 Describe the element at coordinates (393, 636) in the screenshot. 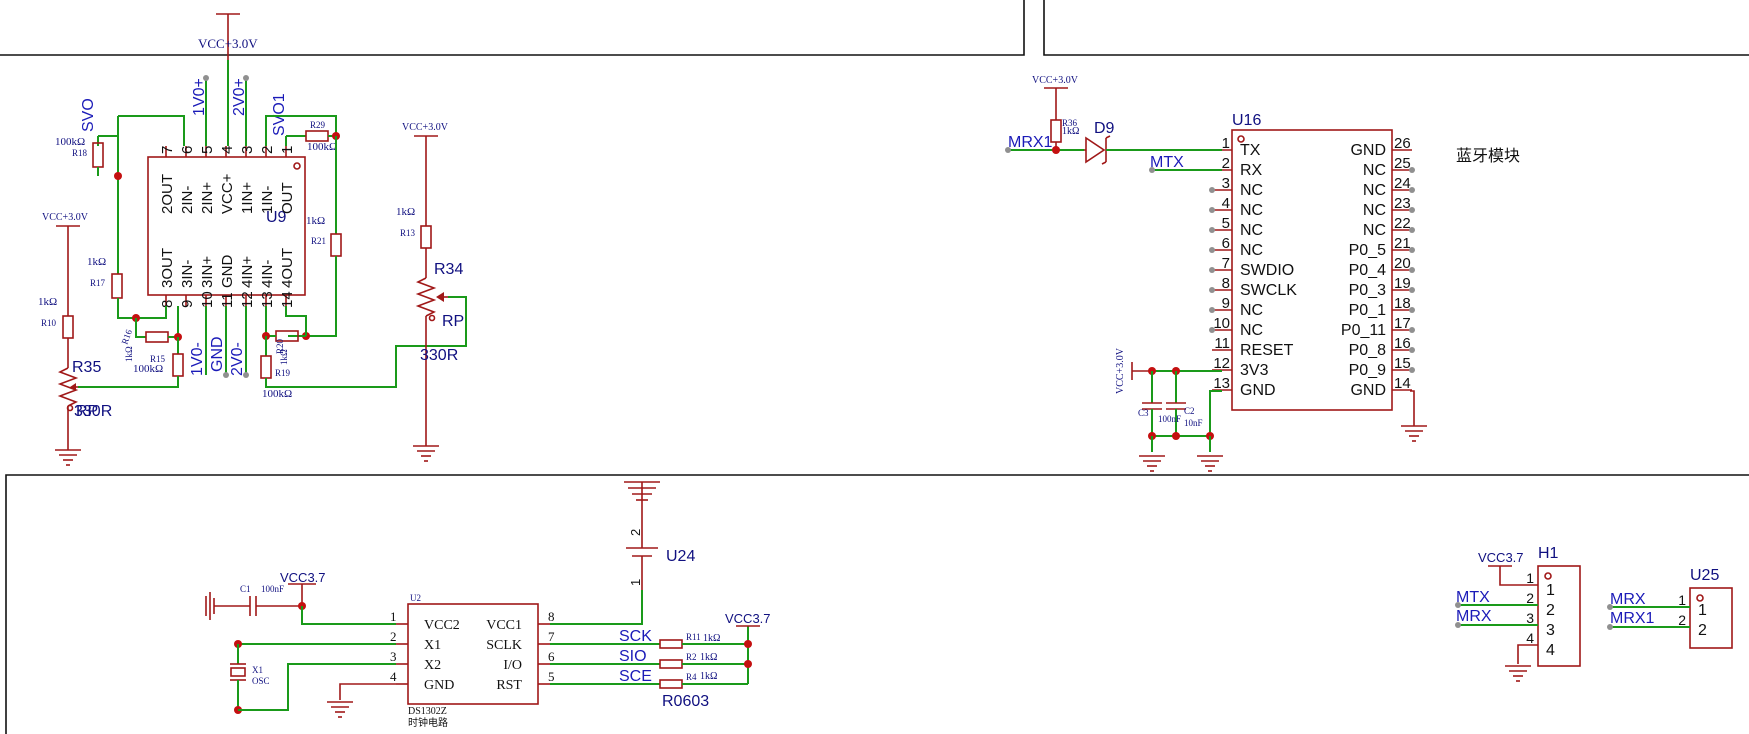

I see `u2-pin-number: 2` at that location.